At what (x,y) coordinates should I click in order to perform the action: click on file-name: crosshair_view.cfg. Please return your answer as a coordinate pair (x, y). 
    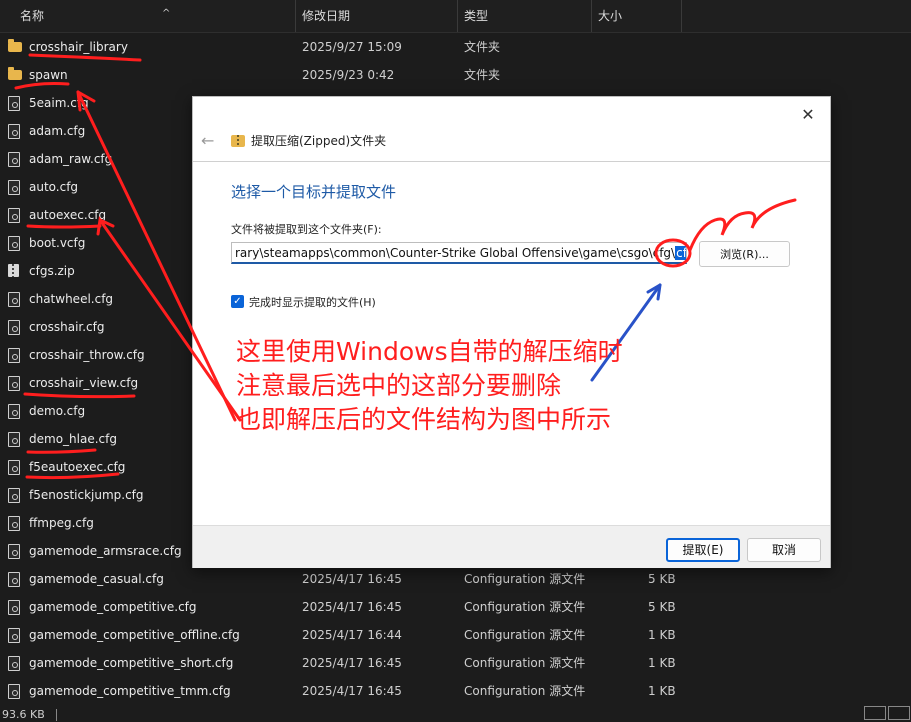
    Looking at the image, I should click on (84, 383).